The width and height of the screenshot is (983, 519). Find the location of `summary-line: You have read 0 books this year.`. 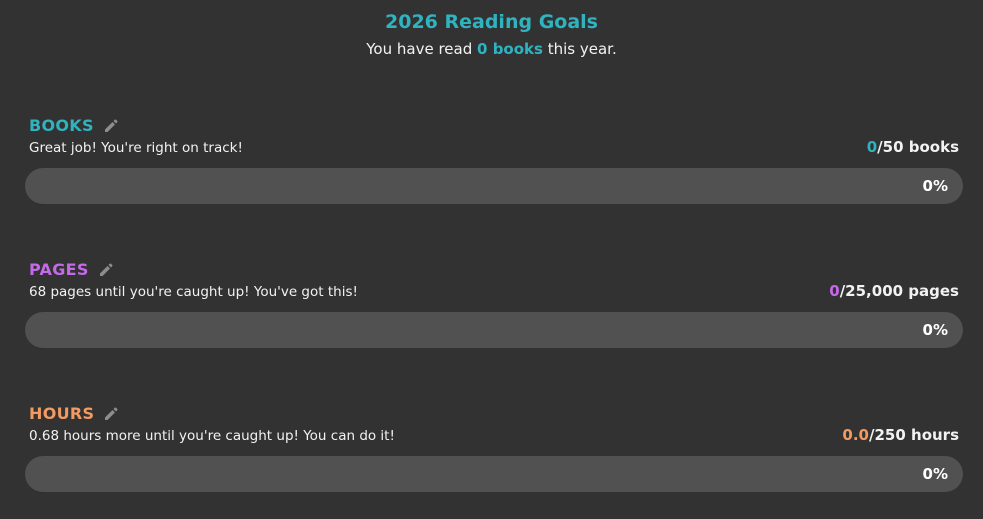

summary-line: You have read 0 books this year. is located at coordinates (491, 49).